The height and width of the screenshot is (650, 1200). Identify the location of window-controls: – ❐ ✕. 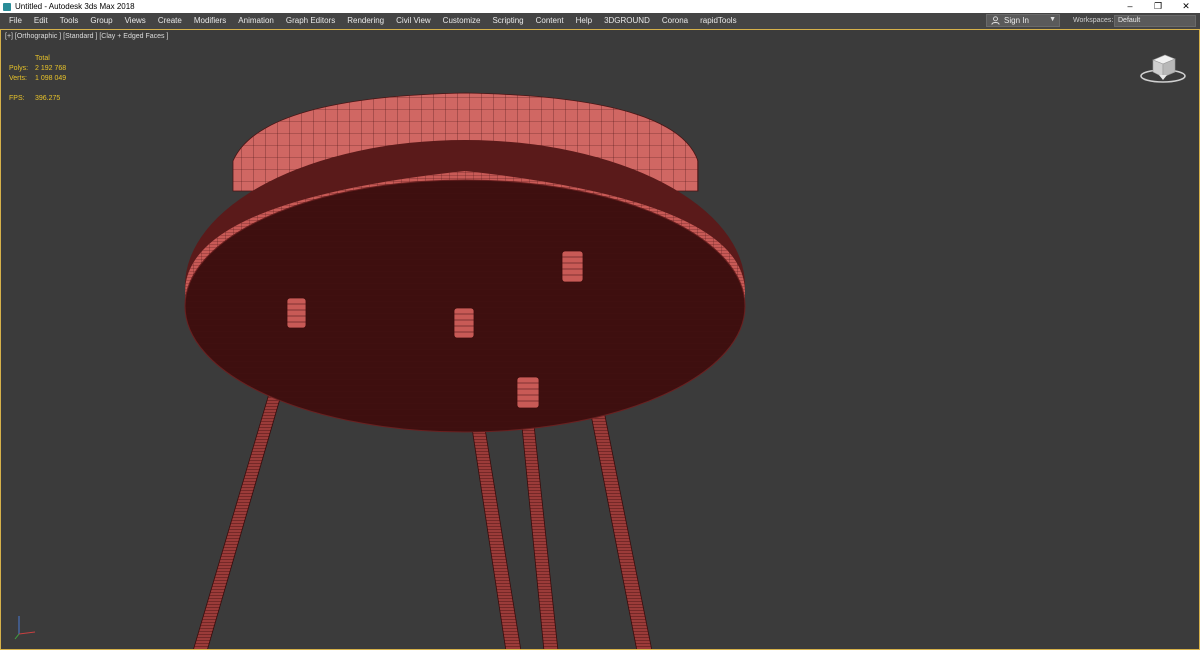
(1158, 6).